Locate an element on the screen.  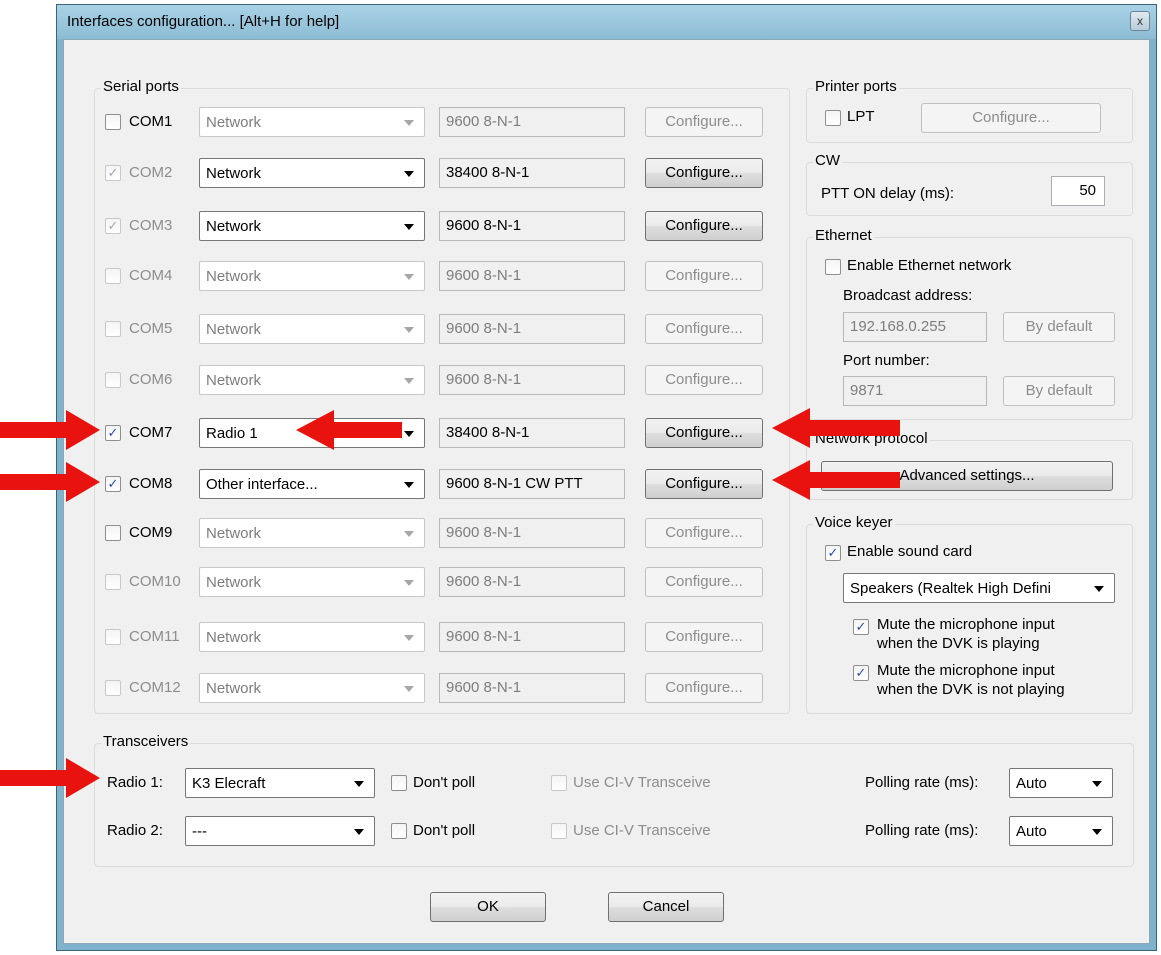
ok-button: OK is located at coordinates (488, 907).